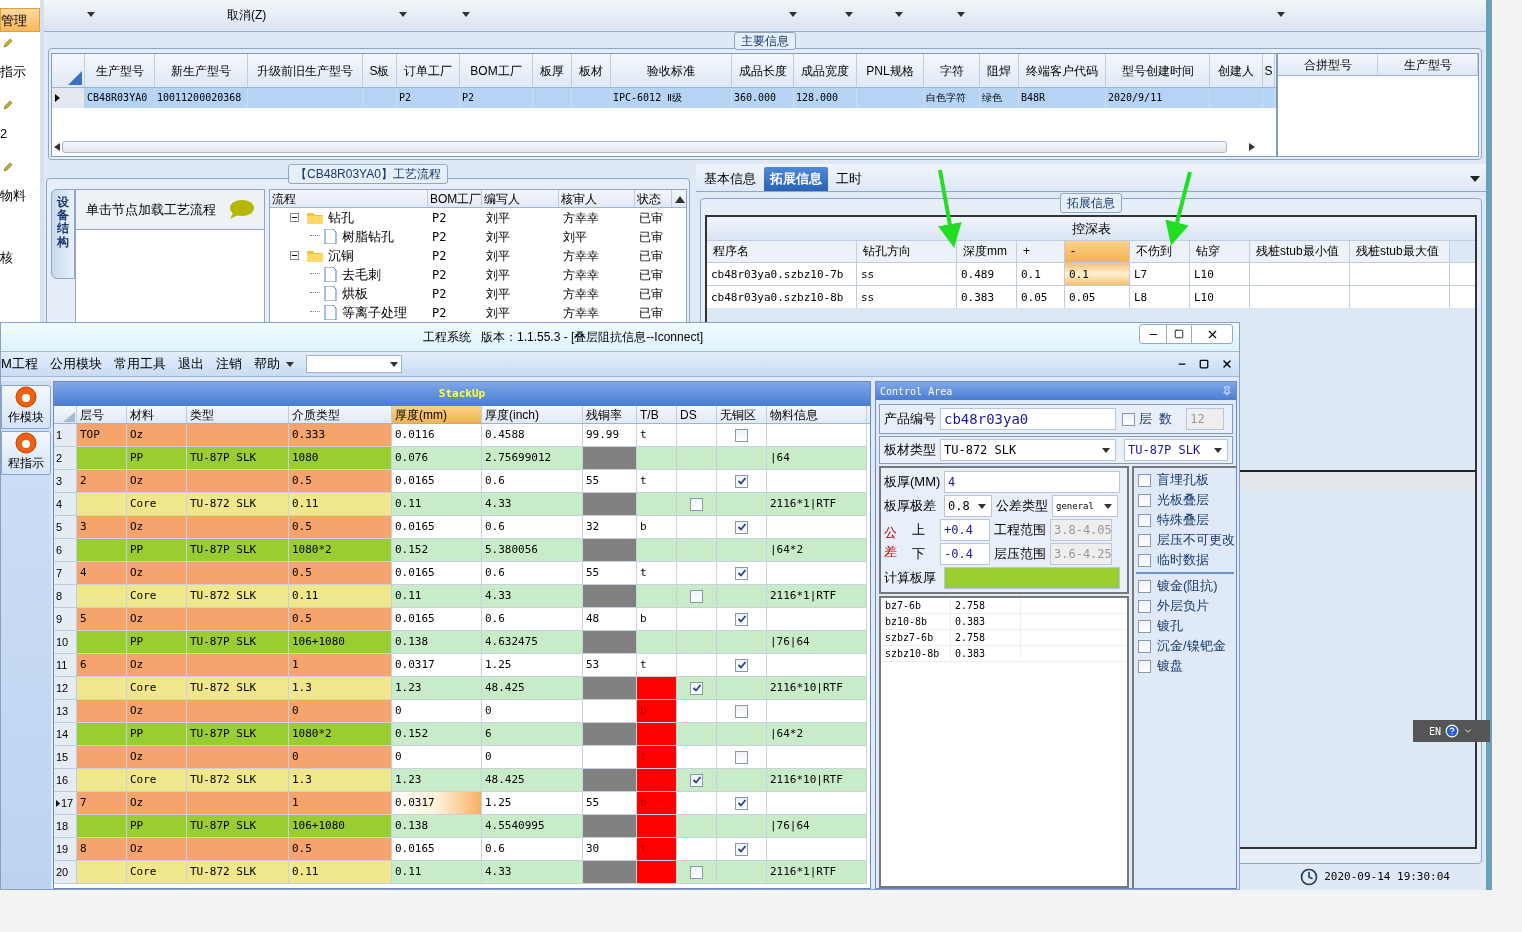  What do you see at coordinates (825, 70) in the screenshot?
I see `column-header: 成品宽度` at bounding box center [825, 70].